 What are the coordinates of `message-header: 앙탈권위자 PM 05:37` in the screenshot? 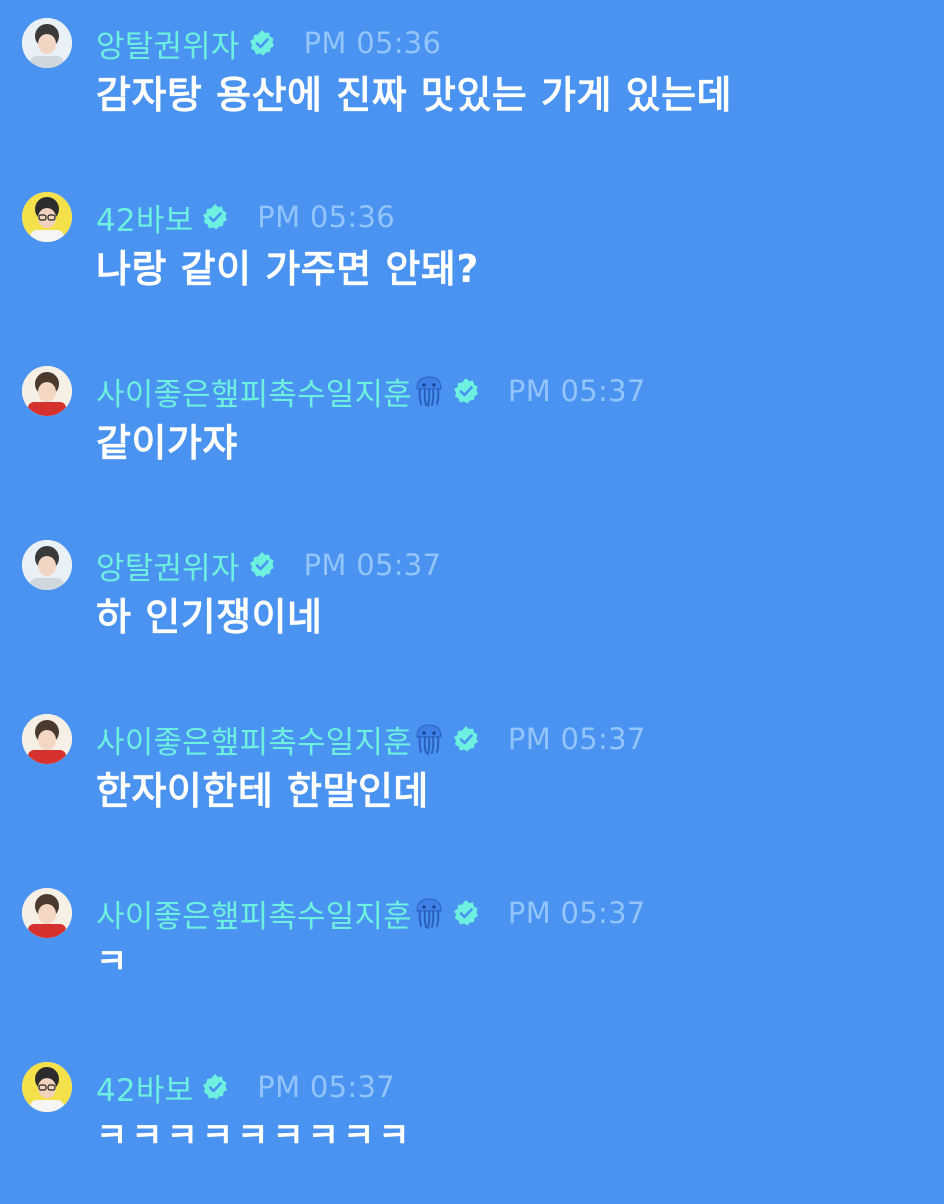 It's located at (268, 565).